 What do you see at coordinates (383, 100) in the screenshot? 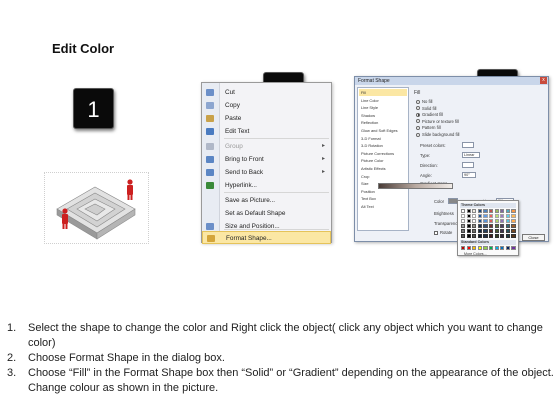
I see `sidebar-item-line-color: Line Color` at bounding box center [383, 100].